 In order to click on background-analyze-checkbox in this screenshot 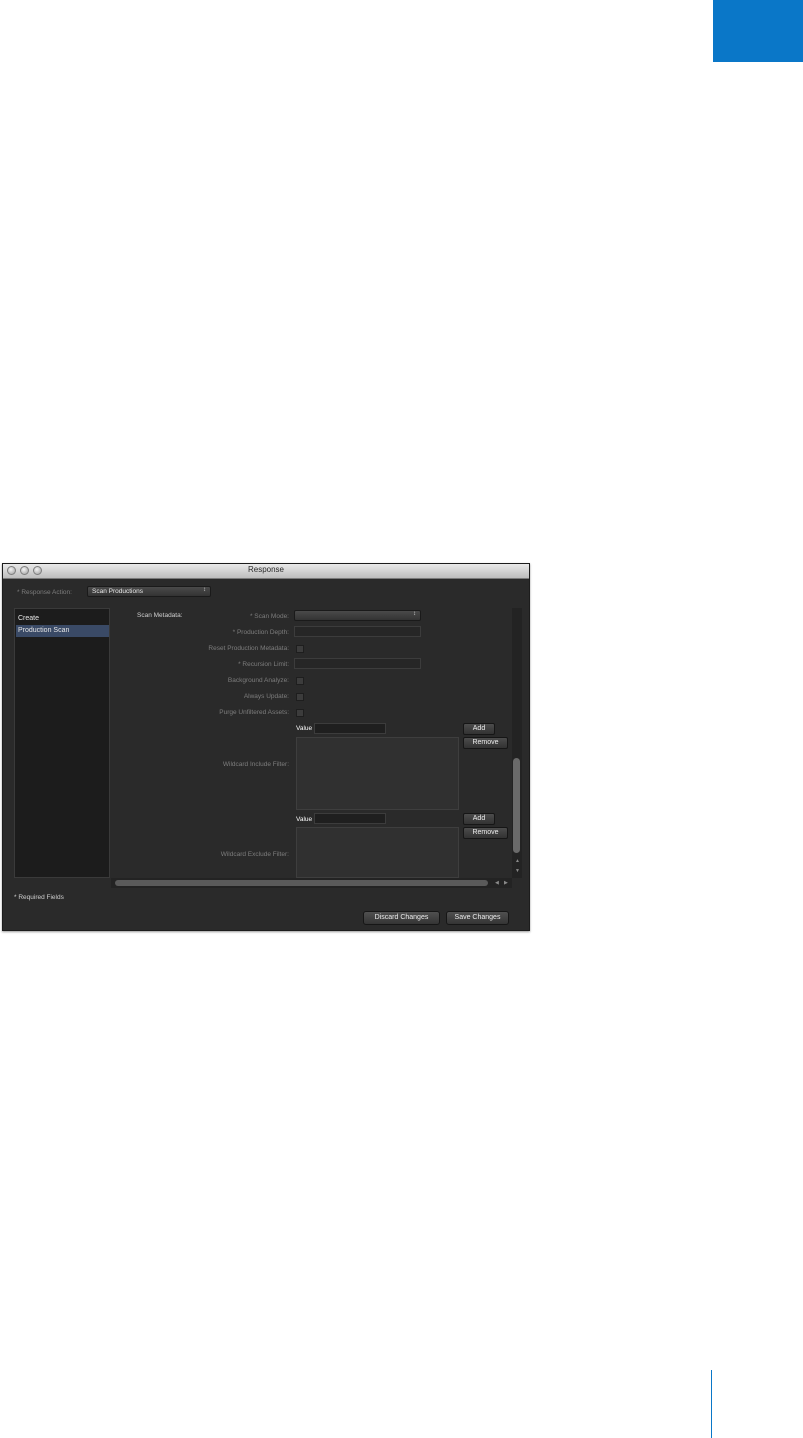, I will do `click(300, 681)`.